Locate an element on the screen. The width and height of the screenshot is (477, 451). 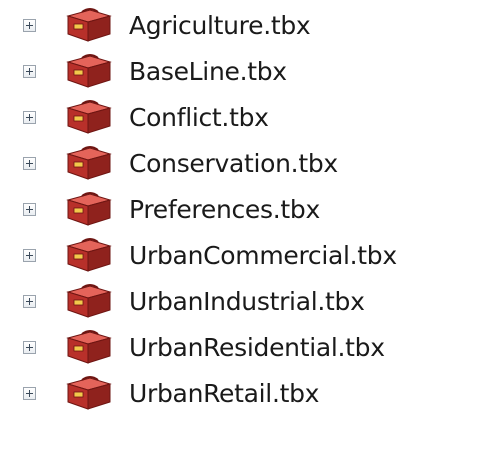
tree-item-agriculture: Agriculture.tbx is located at coordinates (238, 25).